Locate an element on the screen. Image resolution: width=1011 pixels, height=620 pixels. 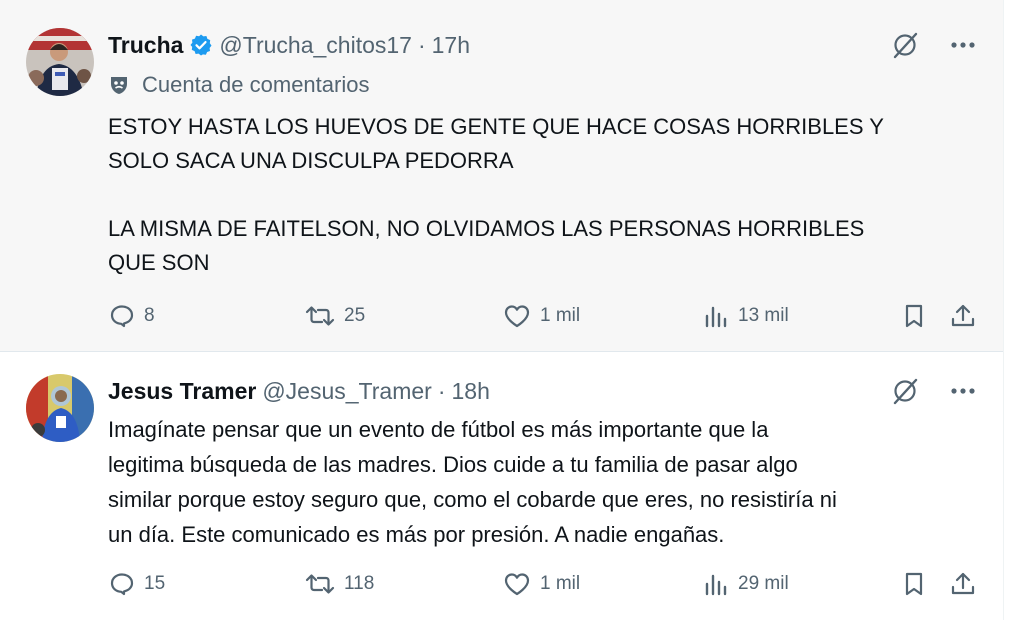
reply-button: 8 is located at coordinates (131, 316).